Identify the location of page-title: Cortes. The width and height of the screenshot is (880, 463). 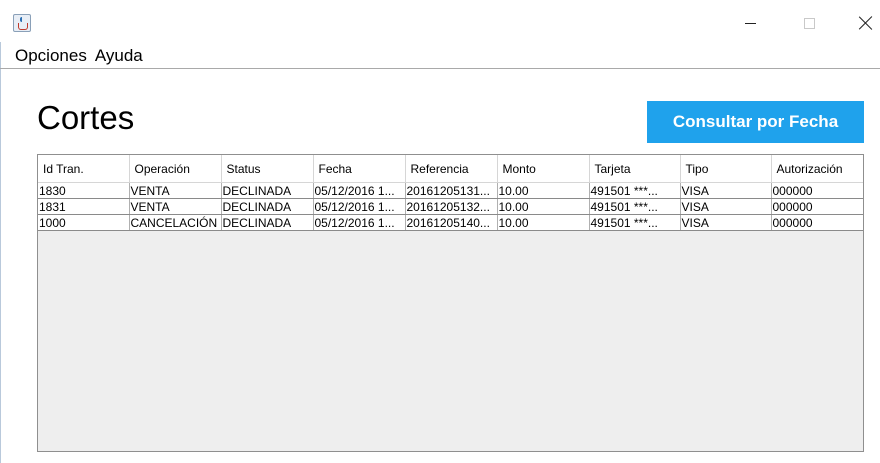
(86, 117).